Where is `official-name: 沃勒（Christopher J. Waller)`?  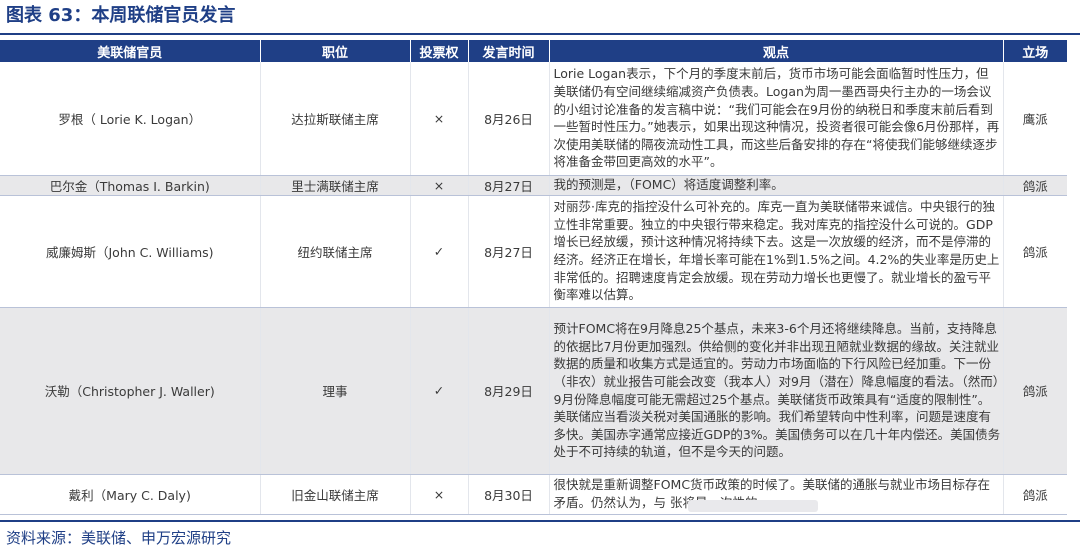
official-name: 沃勒（Christopher J. Waller) is located at coordinates (130, 391).